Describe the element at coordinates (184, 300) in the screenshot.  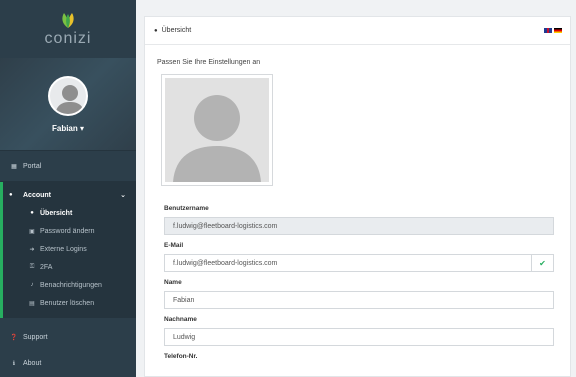
I see `name-value: Fabian` at that location.